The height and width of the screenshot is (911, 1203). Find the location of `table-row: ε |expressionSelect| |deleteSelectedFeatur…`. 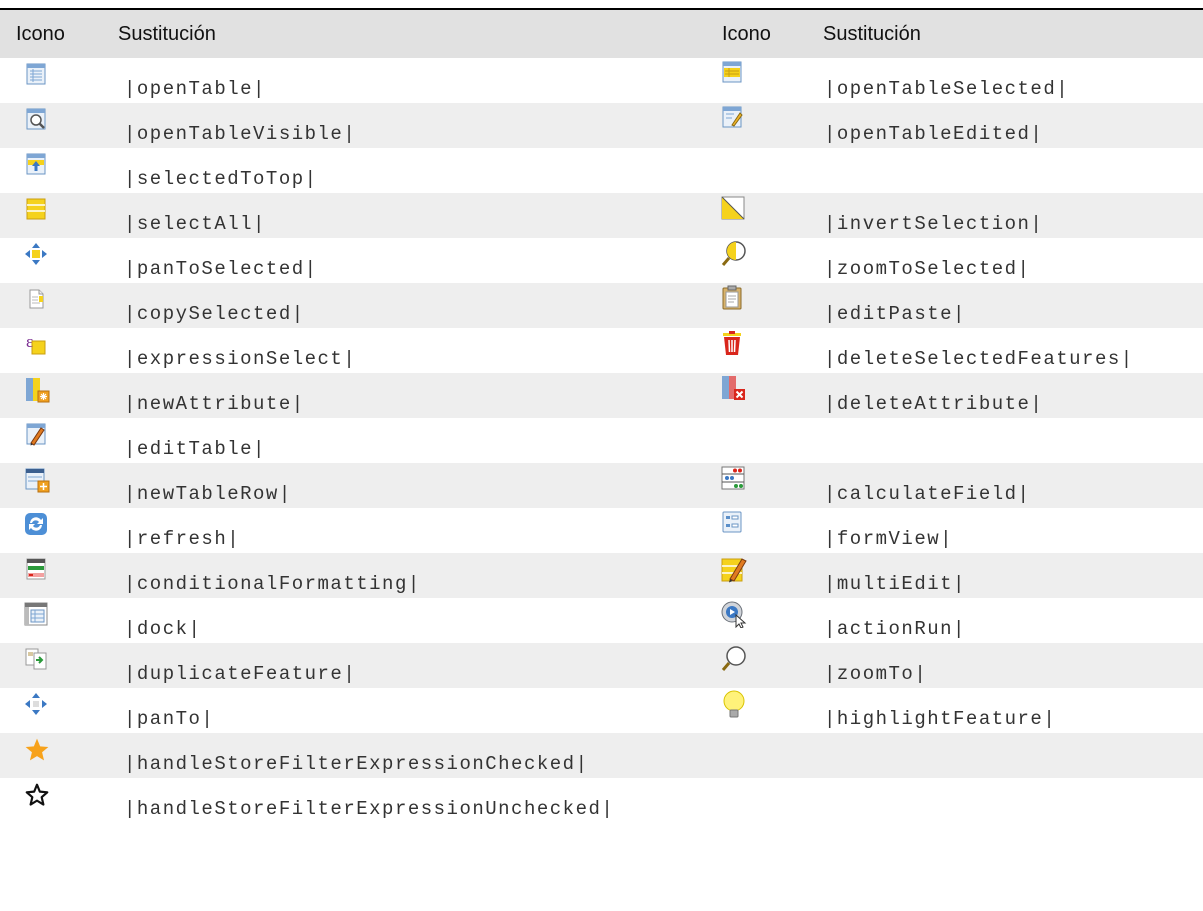

table-row: ε |expressionSelect| |deleteSelectedFeatur… is located at coordinates (601, 350).